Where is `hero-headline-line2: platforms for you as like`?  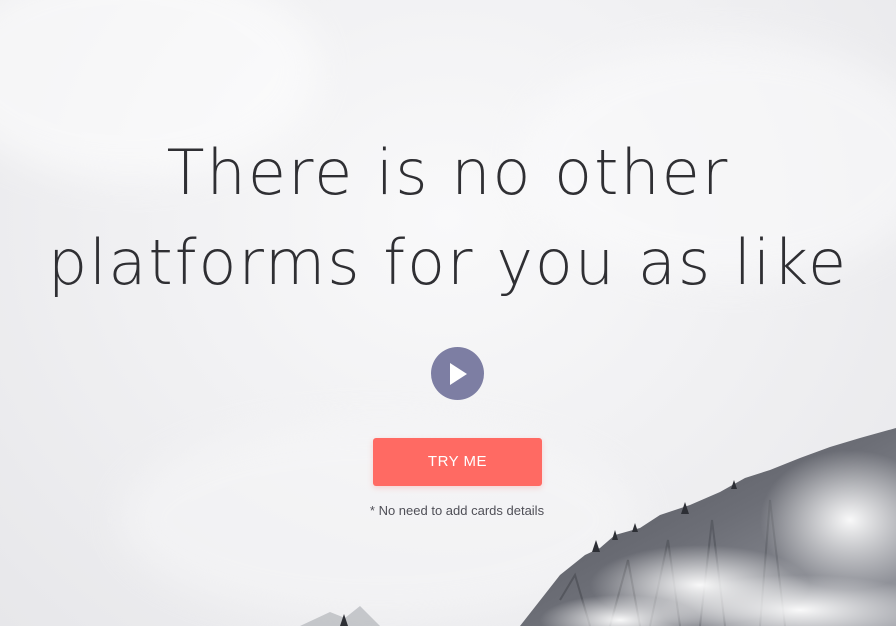
hero-headline-line2: platforms for you as like is located at coordinates (448, 262).